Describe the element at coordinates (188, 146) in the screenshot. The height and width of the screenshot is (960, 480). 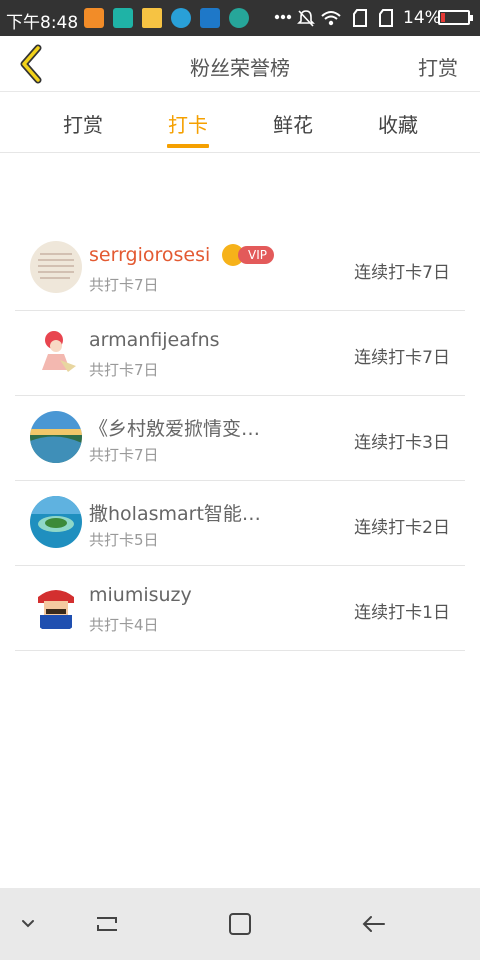
I see `active-tab-indicator` at that location.